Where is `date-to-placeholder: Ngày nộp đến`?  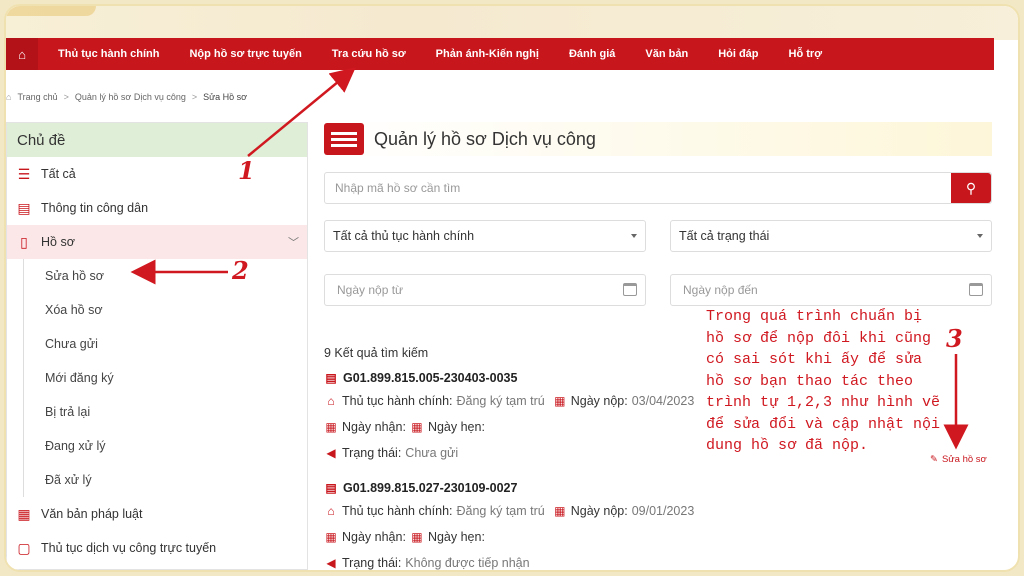
date-to-placeholder: Ngày nộp đến is located at coordinates (720, 290).